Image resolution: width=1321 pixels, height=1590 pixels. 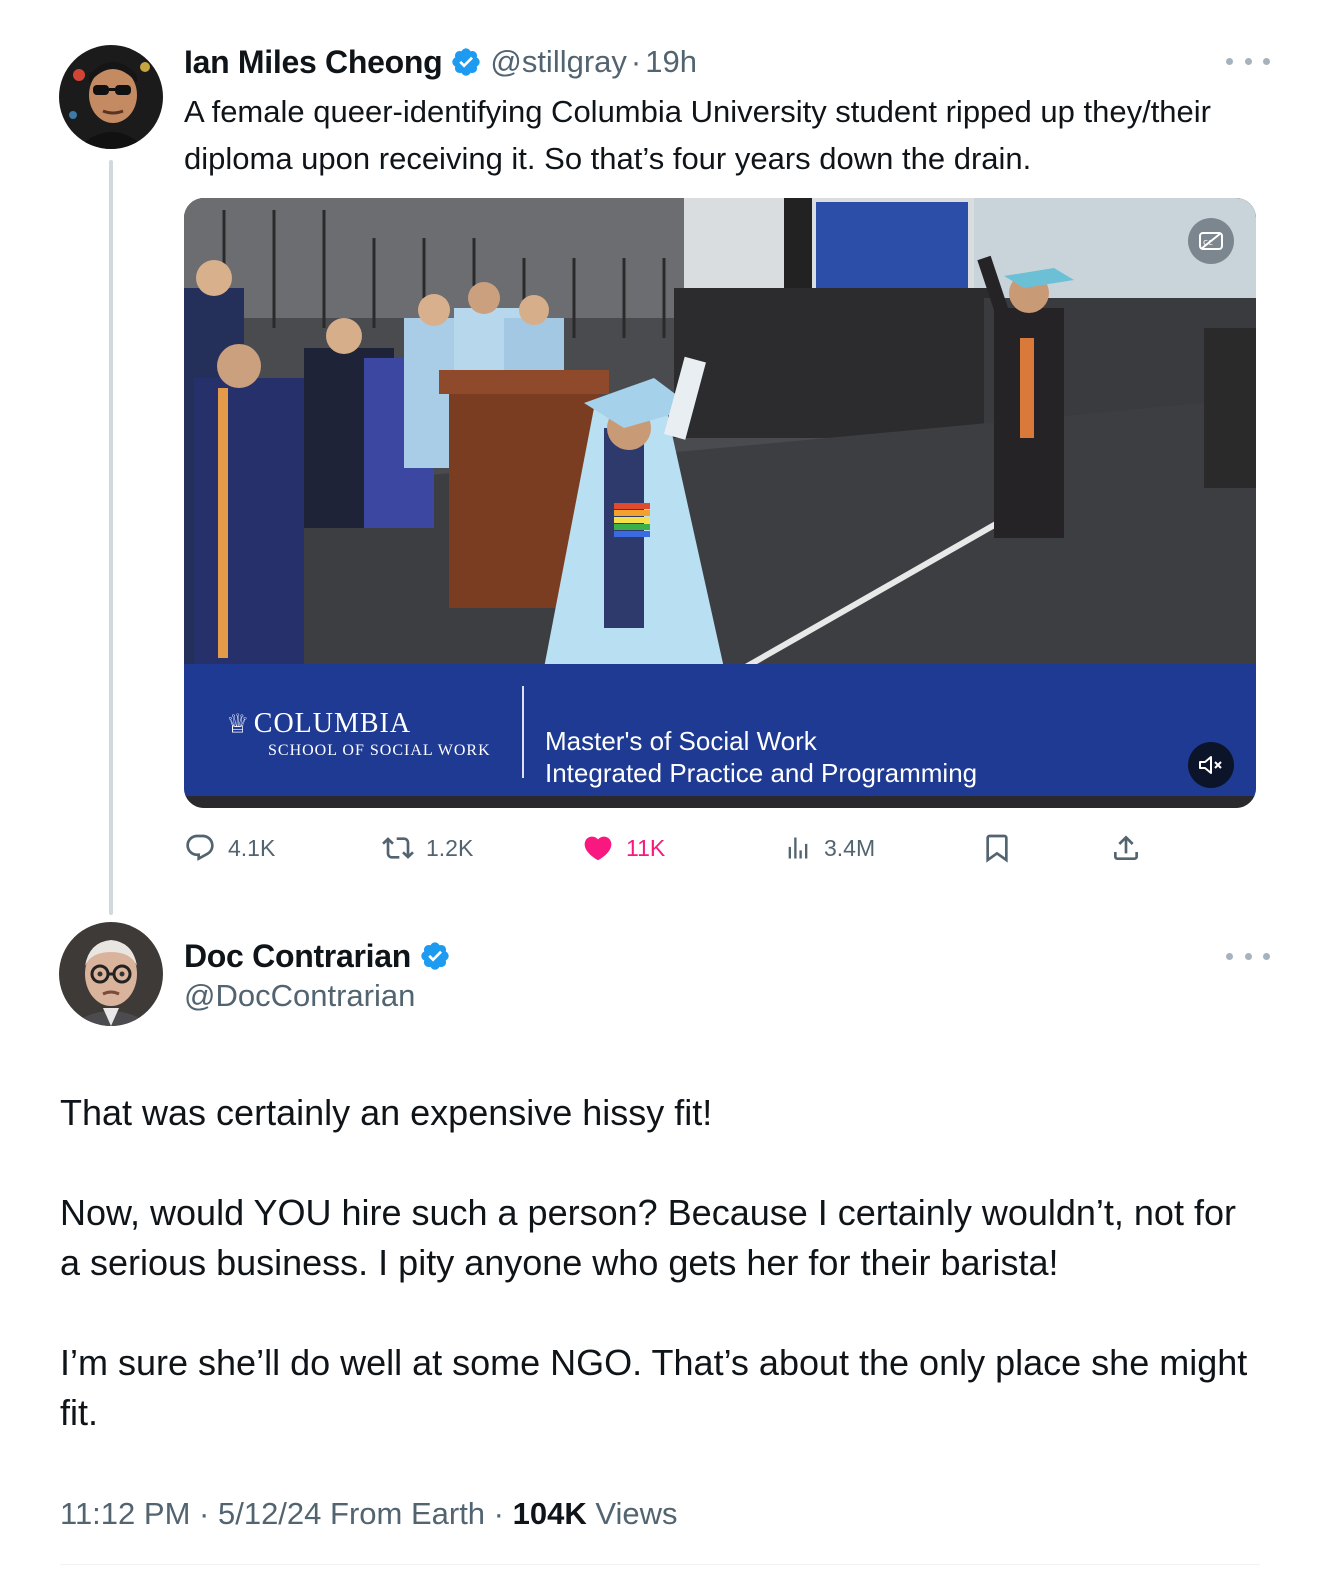 I want to click on avatar-doc-contrarian, so click(x=111, y=974).